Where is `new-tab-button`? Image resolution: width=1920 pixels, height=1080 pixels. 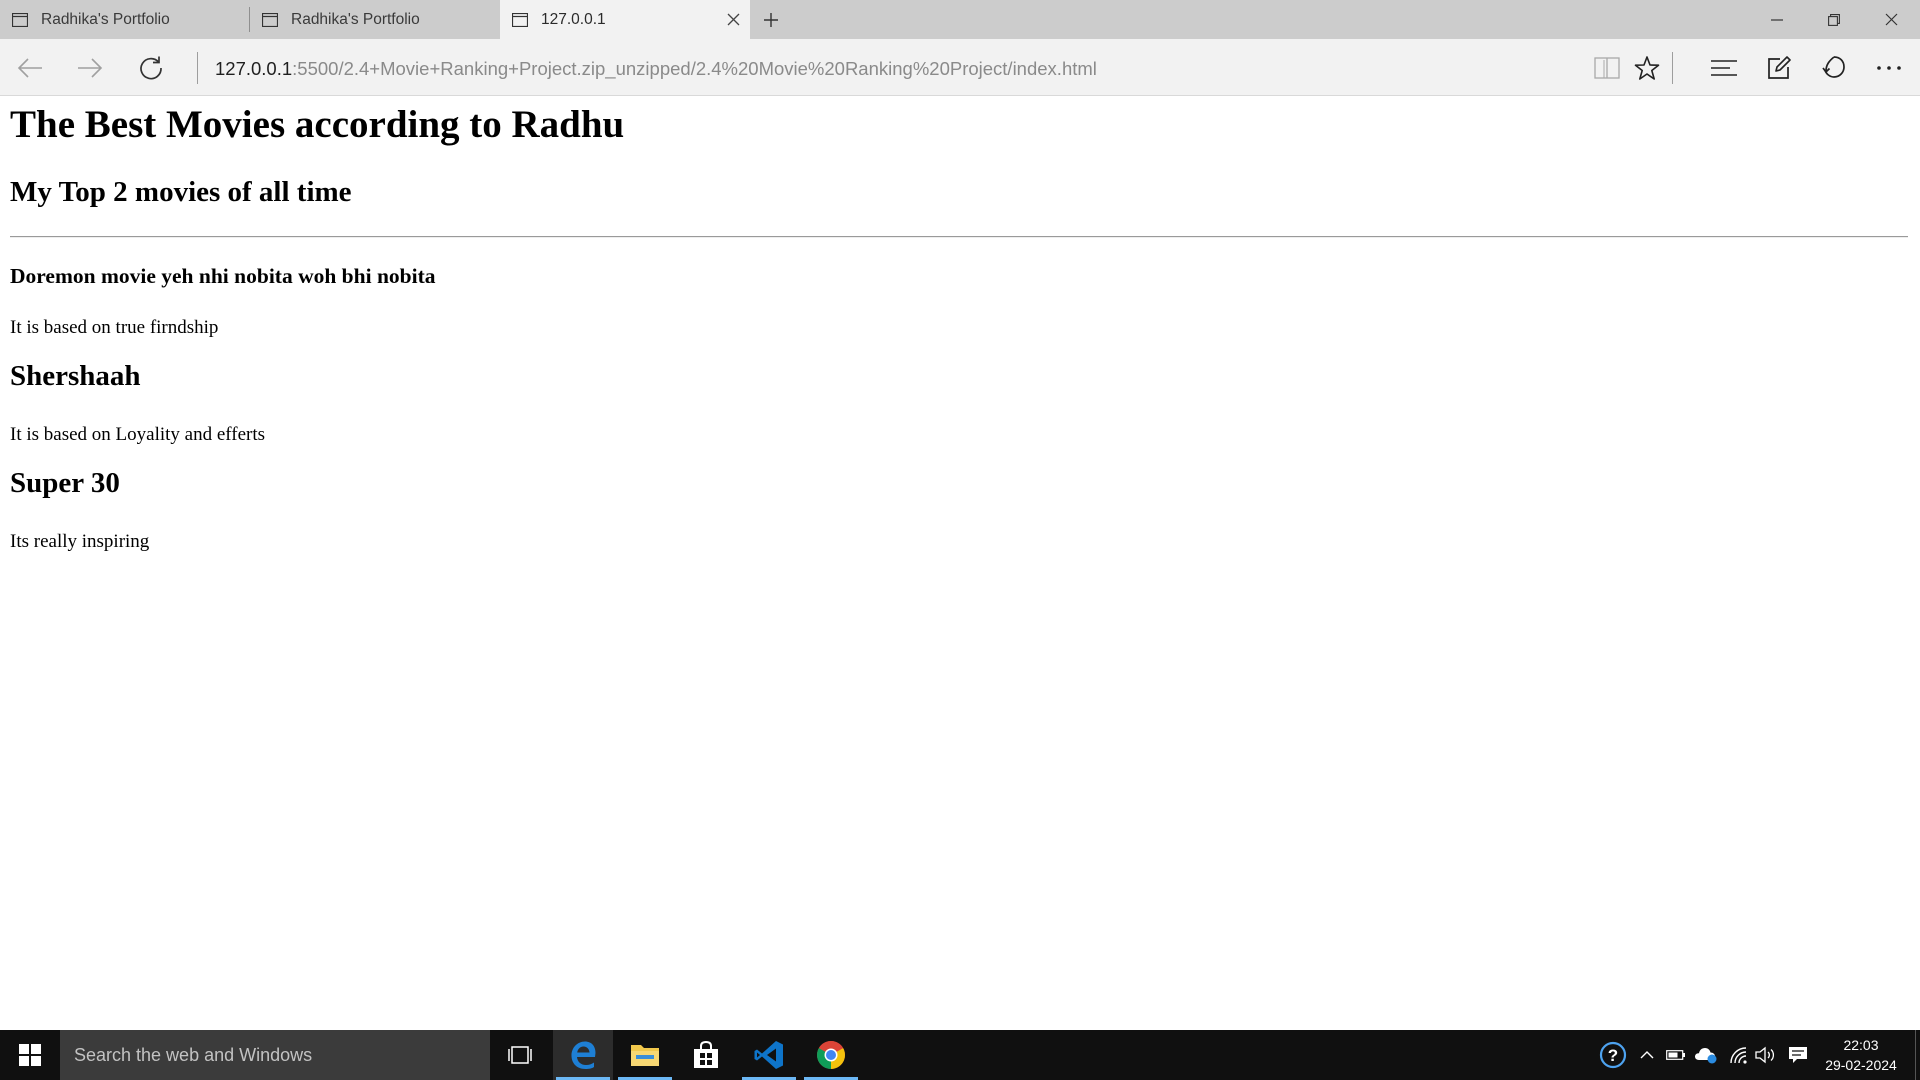 new-tab-button is located at coordinates (771, 20).